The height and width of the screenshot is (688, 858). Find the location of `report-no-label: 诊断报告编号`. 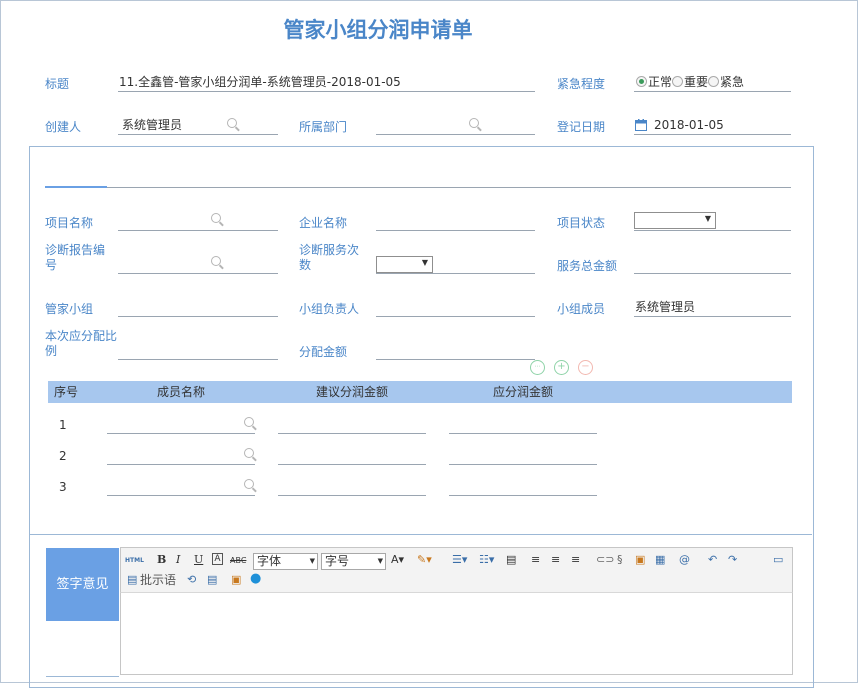

report-no-label: 诊断报告编号 is located at coordinates (75, 257).